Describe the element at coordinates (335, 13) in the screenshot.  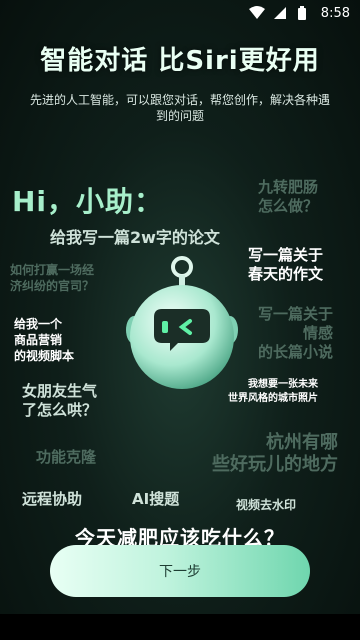
I see `status-time: 8:58` at that location.